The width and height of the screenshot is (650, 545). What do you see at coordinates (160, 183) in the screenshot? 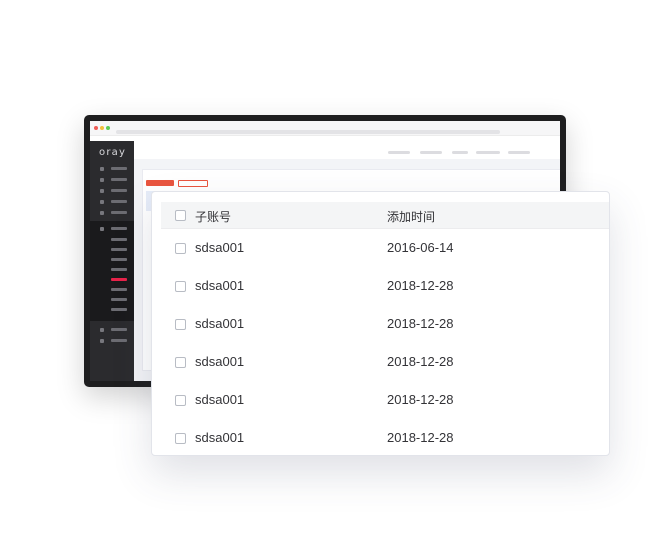
I see `add-account-button` at bounding box center [160, 183].